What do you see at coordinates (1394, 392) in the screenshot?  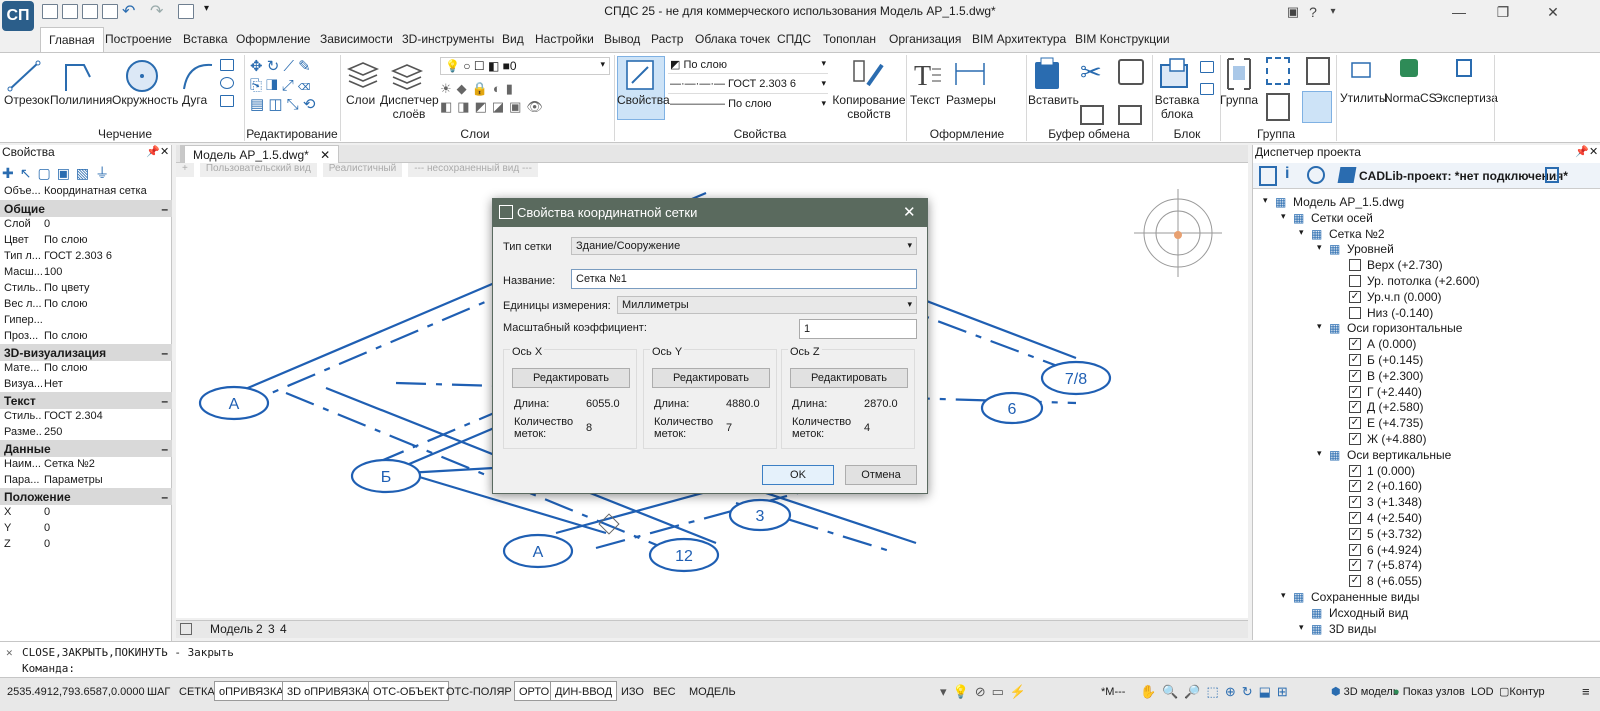 I see `tree-axis-item: Г (+2.440)` at bounding box center [1394, 392].